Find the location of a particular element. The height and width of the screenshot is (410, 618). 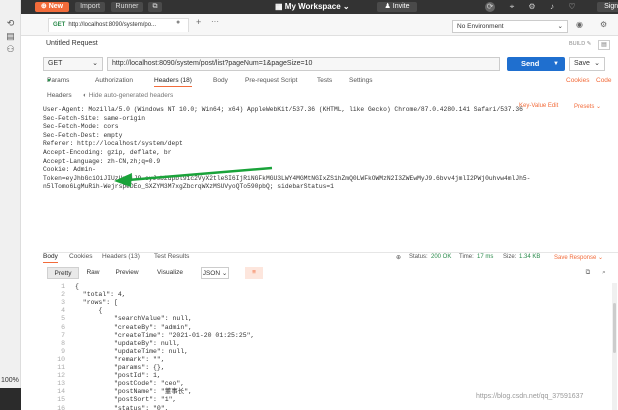

view-pretty-button: Pretty is located at coordinates (63, 273).